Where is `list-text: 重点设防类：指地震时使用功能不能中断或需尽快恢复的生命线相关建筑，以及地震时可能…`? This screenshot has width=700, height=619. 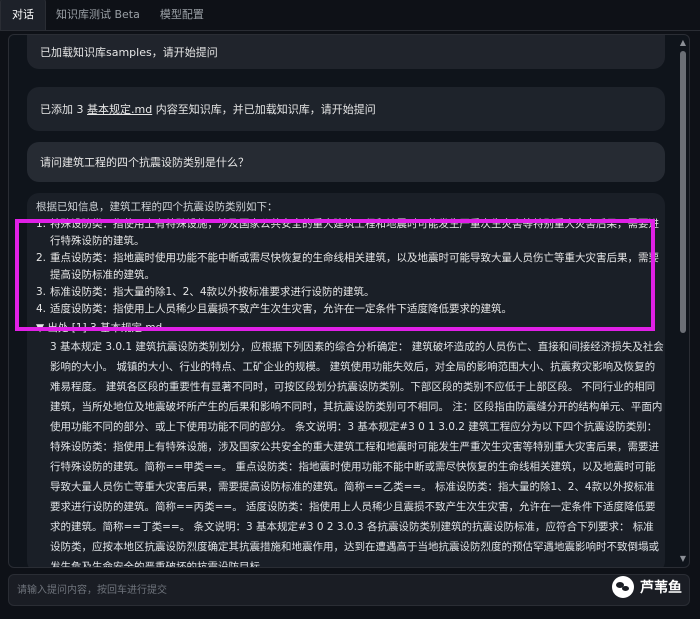 list-text: 重点设防类：指地震时使用功能不能中断或需尽快恢复的生命线相关建筑，以及地震时可能… is located at coordinates (354, 266).